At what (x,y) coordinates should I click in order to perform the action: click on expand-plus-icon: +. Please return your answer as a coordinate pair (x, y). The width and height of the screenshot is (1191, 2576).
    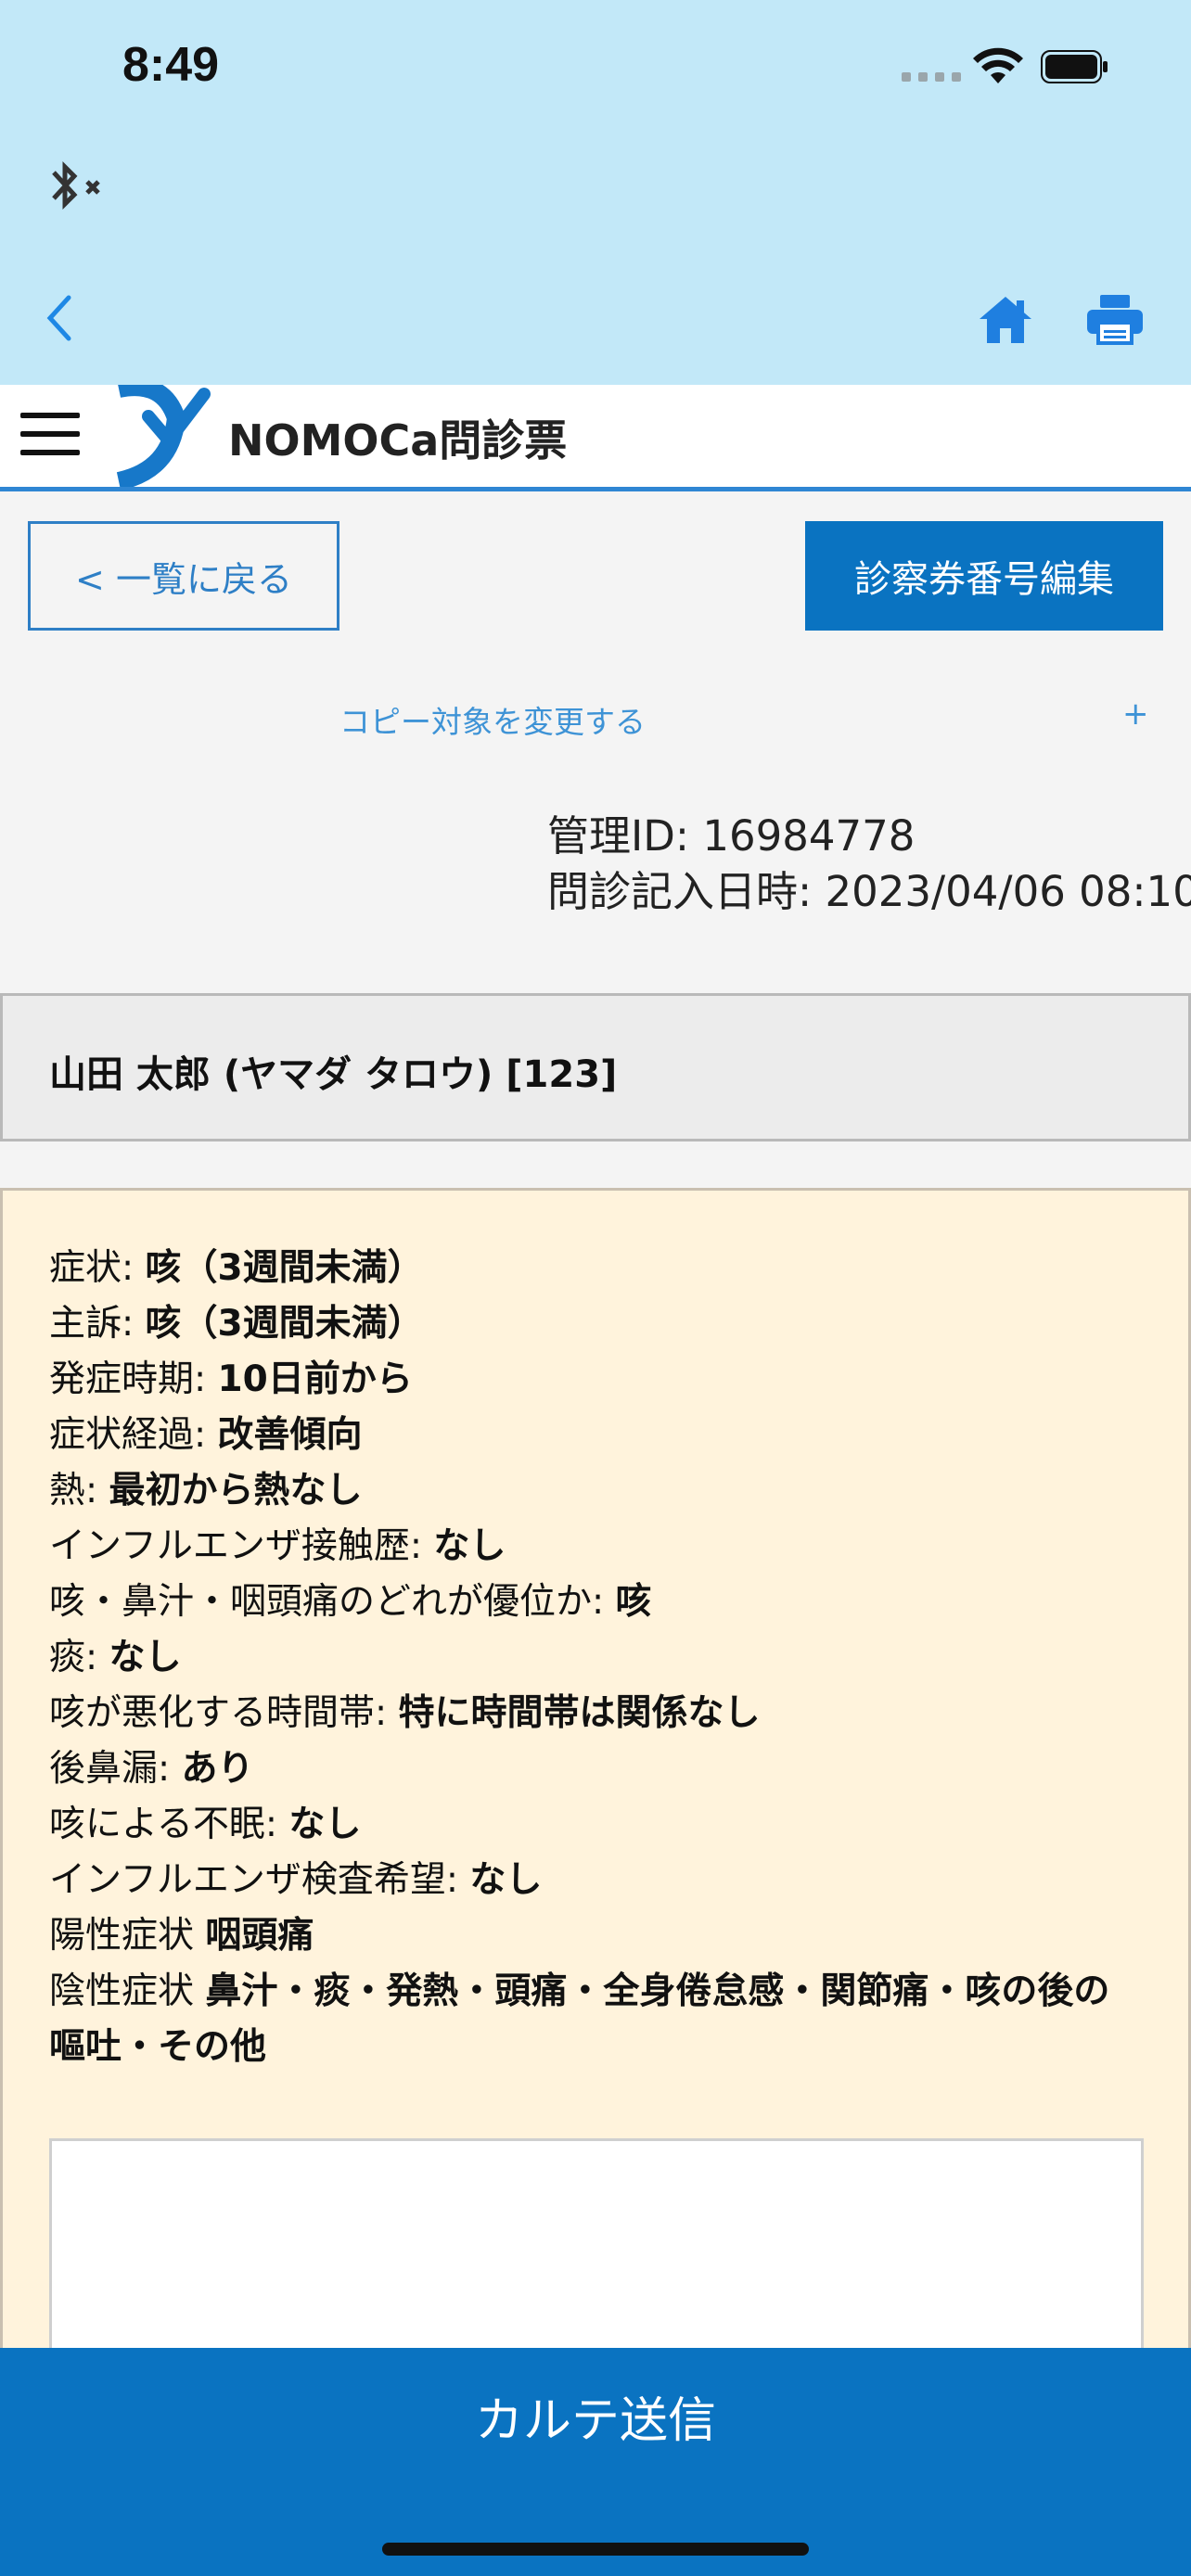
    Looking at the image, I should click on (1136, 714).